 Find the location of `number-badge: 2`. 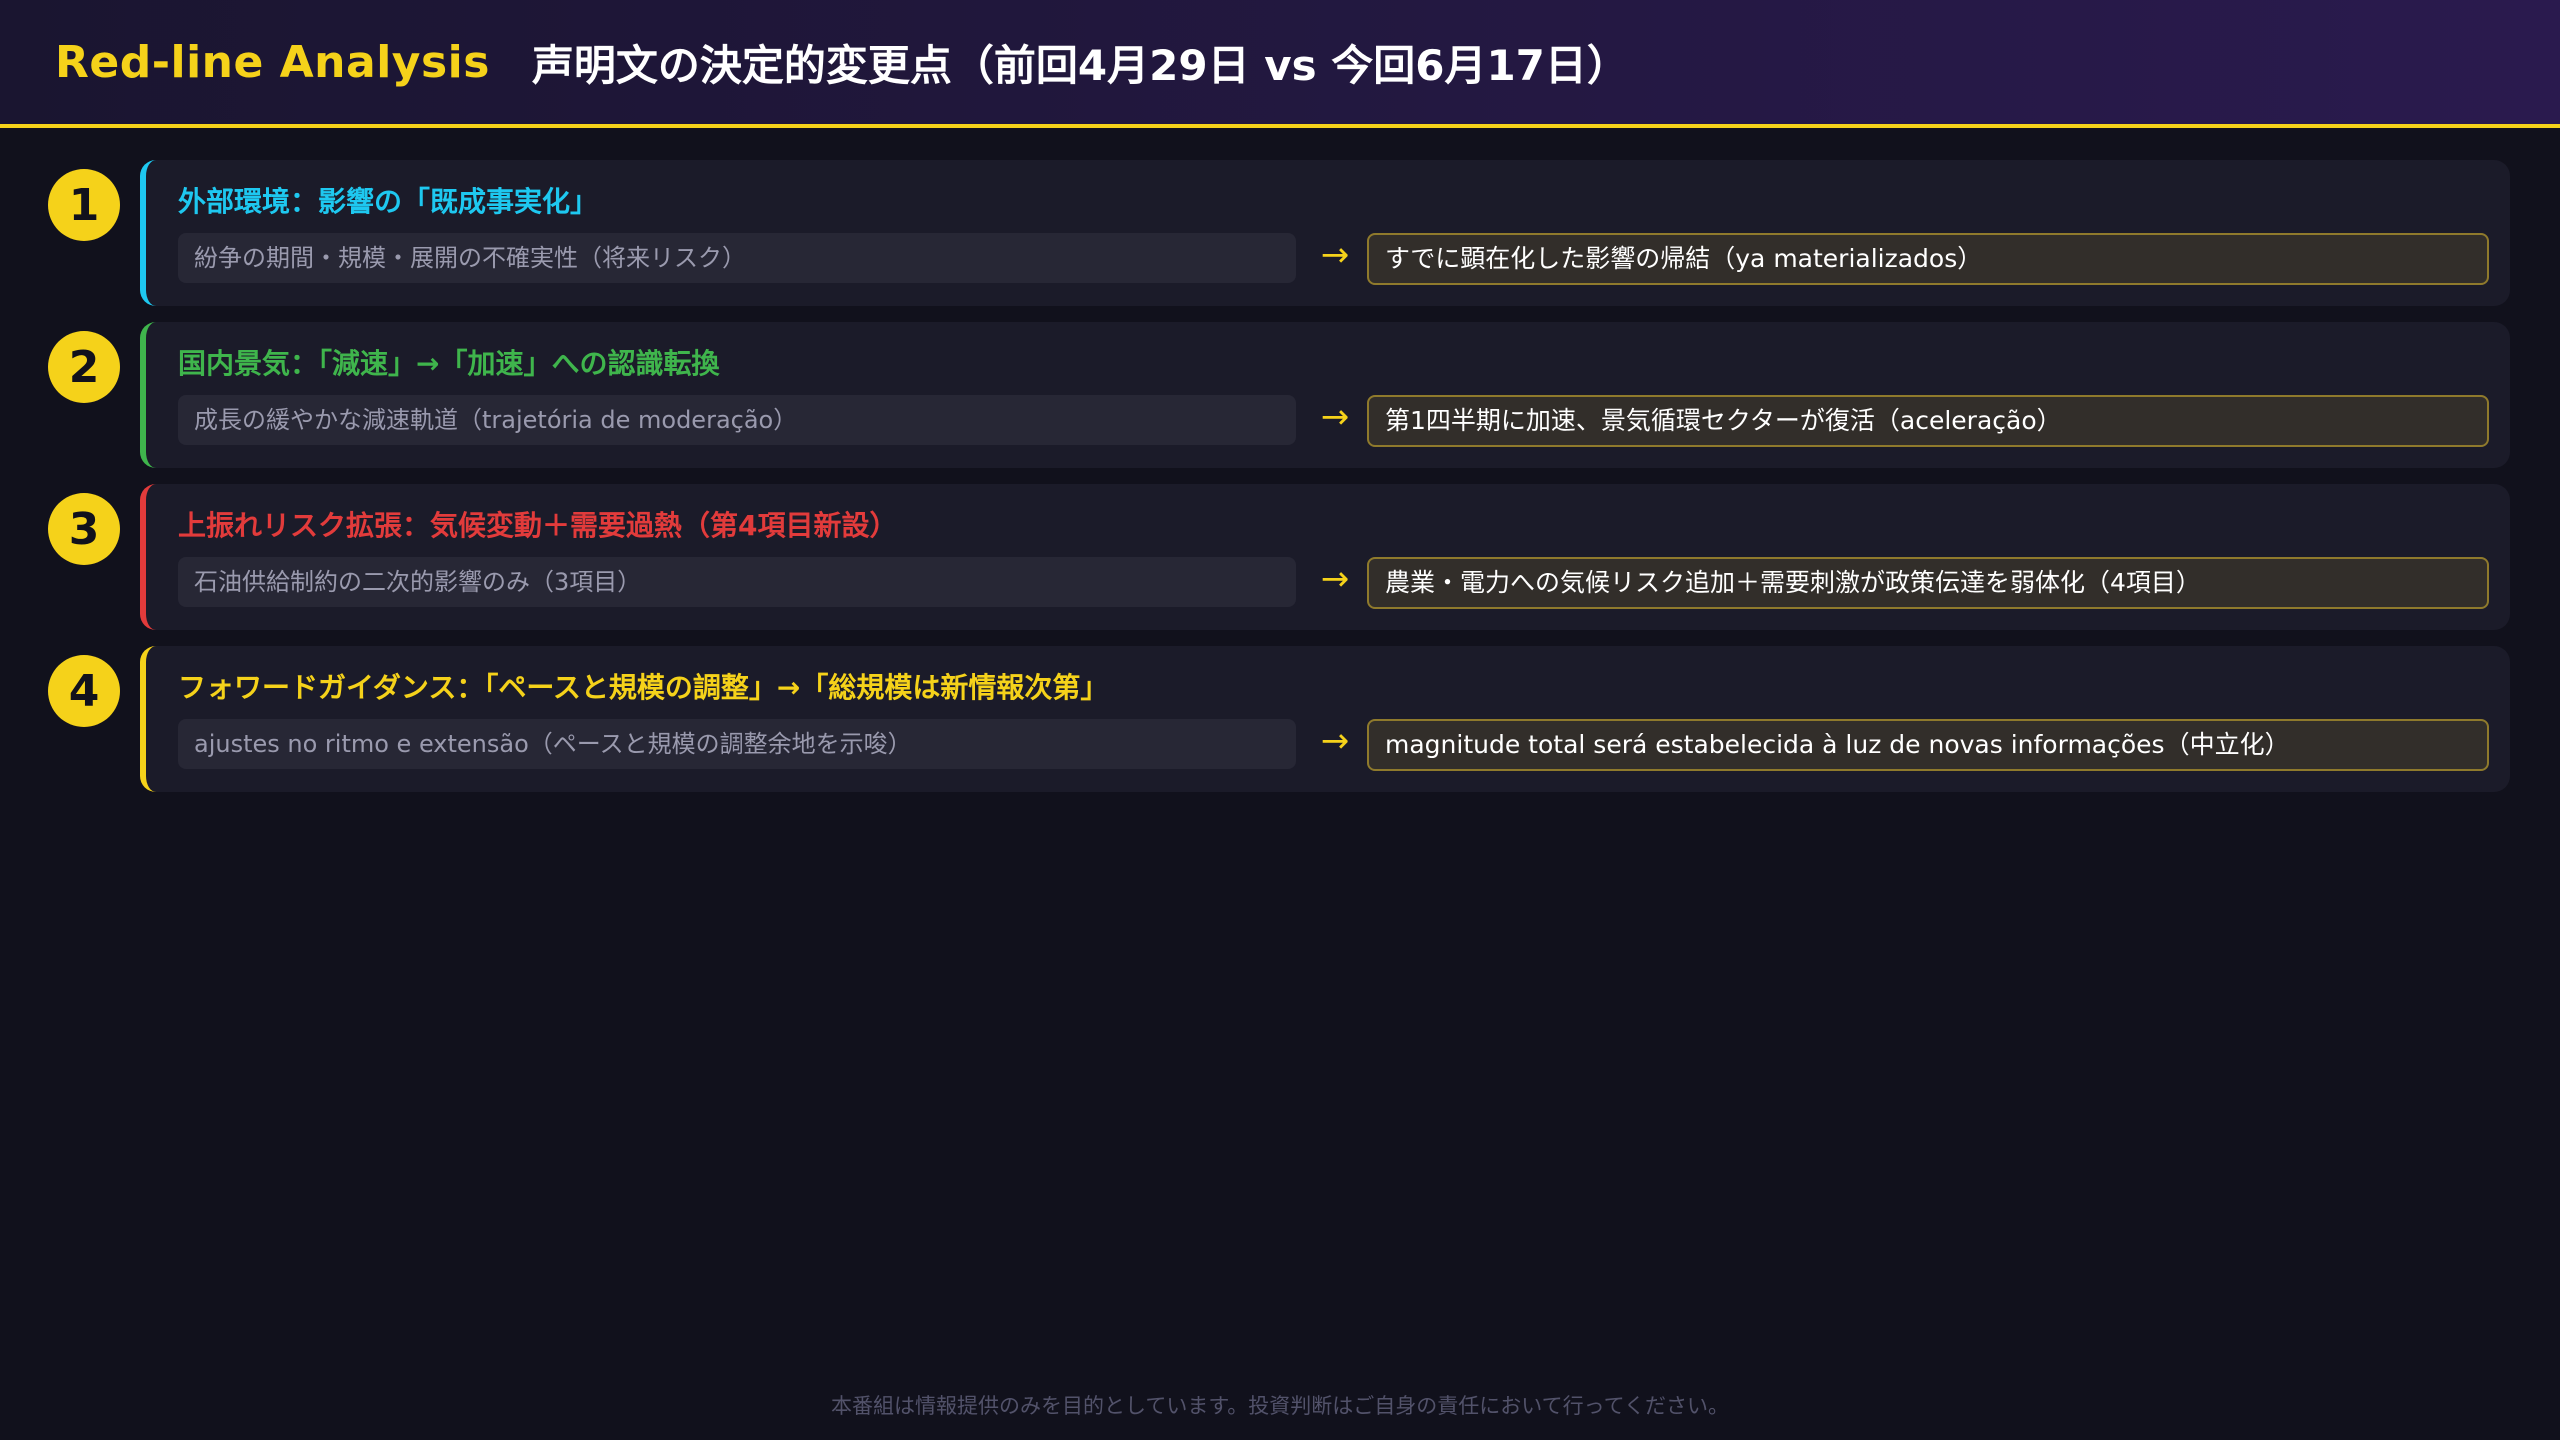

number-badge: 2 is located at coordinates (84, 367).